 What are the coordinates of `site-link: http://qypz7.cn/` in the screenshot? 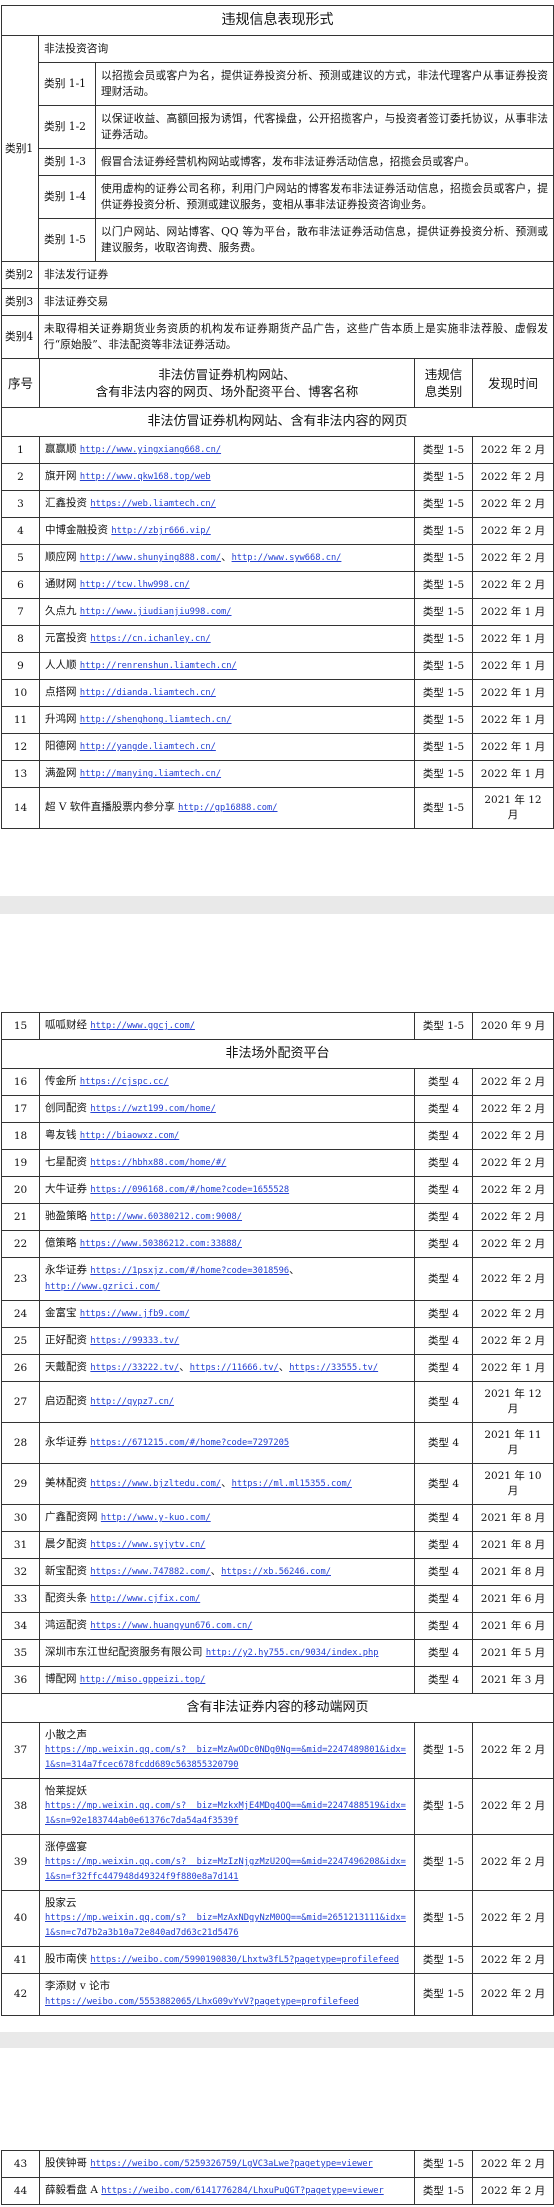 It's located at (132, 1402).